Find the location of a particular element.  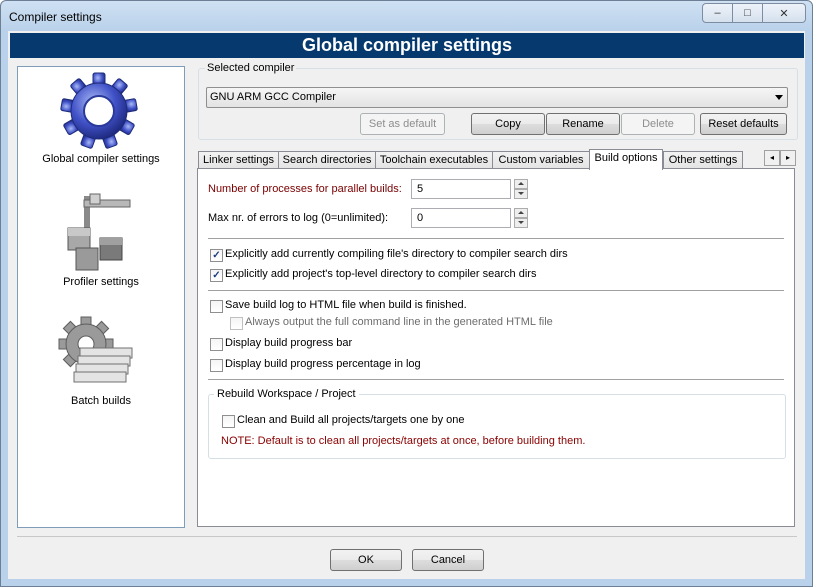

selected-compiler-label: Selected compiler is located at coordinates (251, 68).